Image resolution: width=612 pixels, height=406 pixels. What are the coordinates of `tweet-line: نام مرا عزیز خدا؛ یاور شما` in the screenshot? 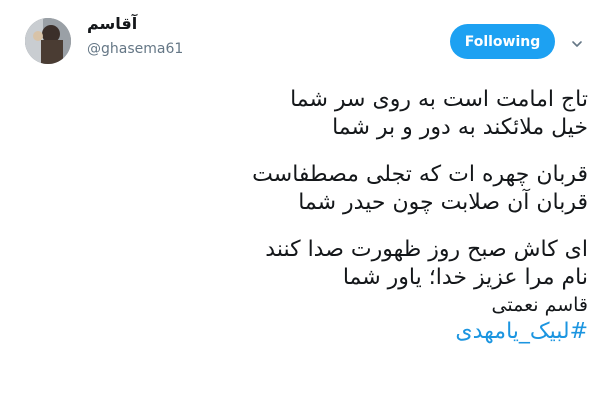 It's located at (465, 277).